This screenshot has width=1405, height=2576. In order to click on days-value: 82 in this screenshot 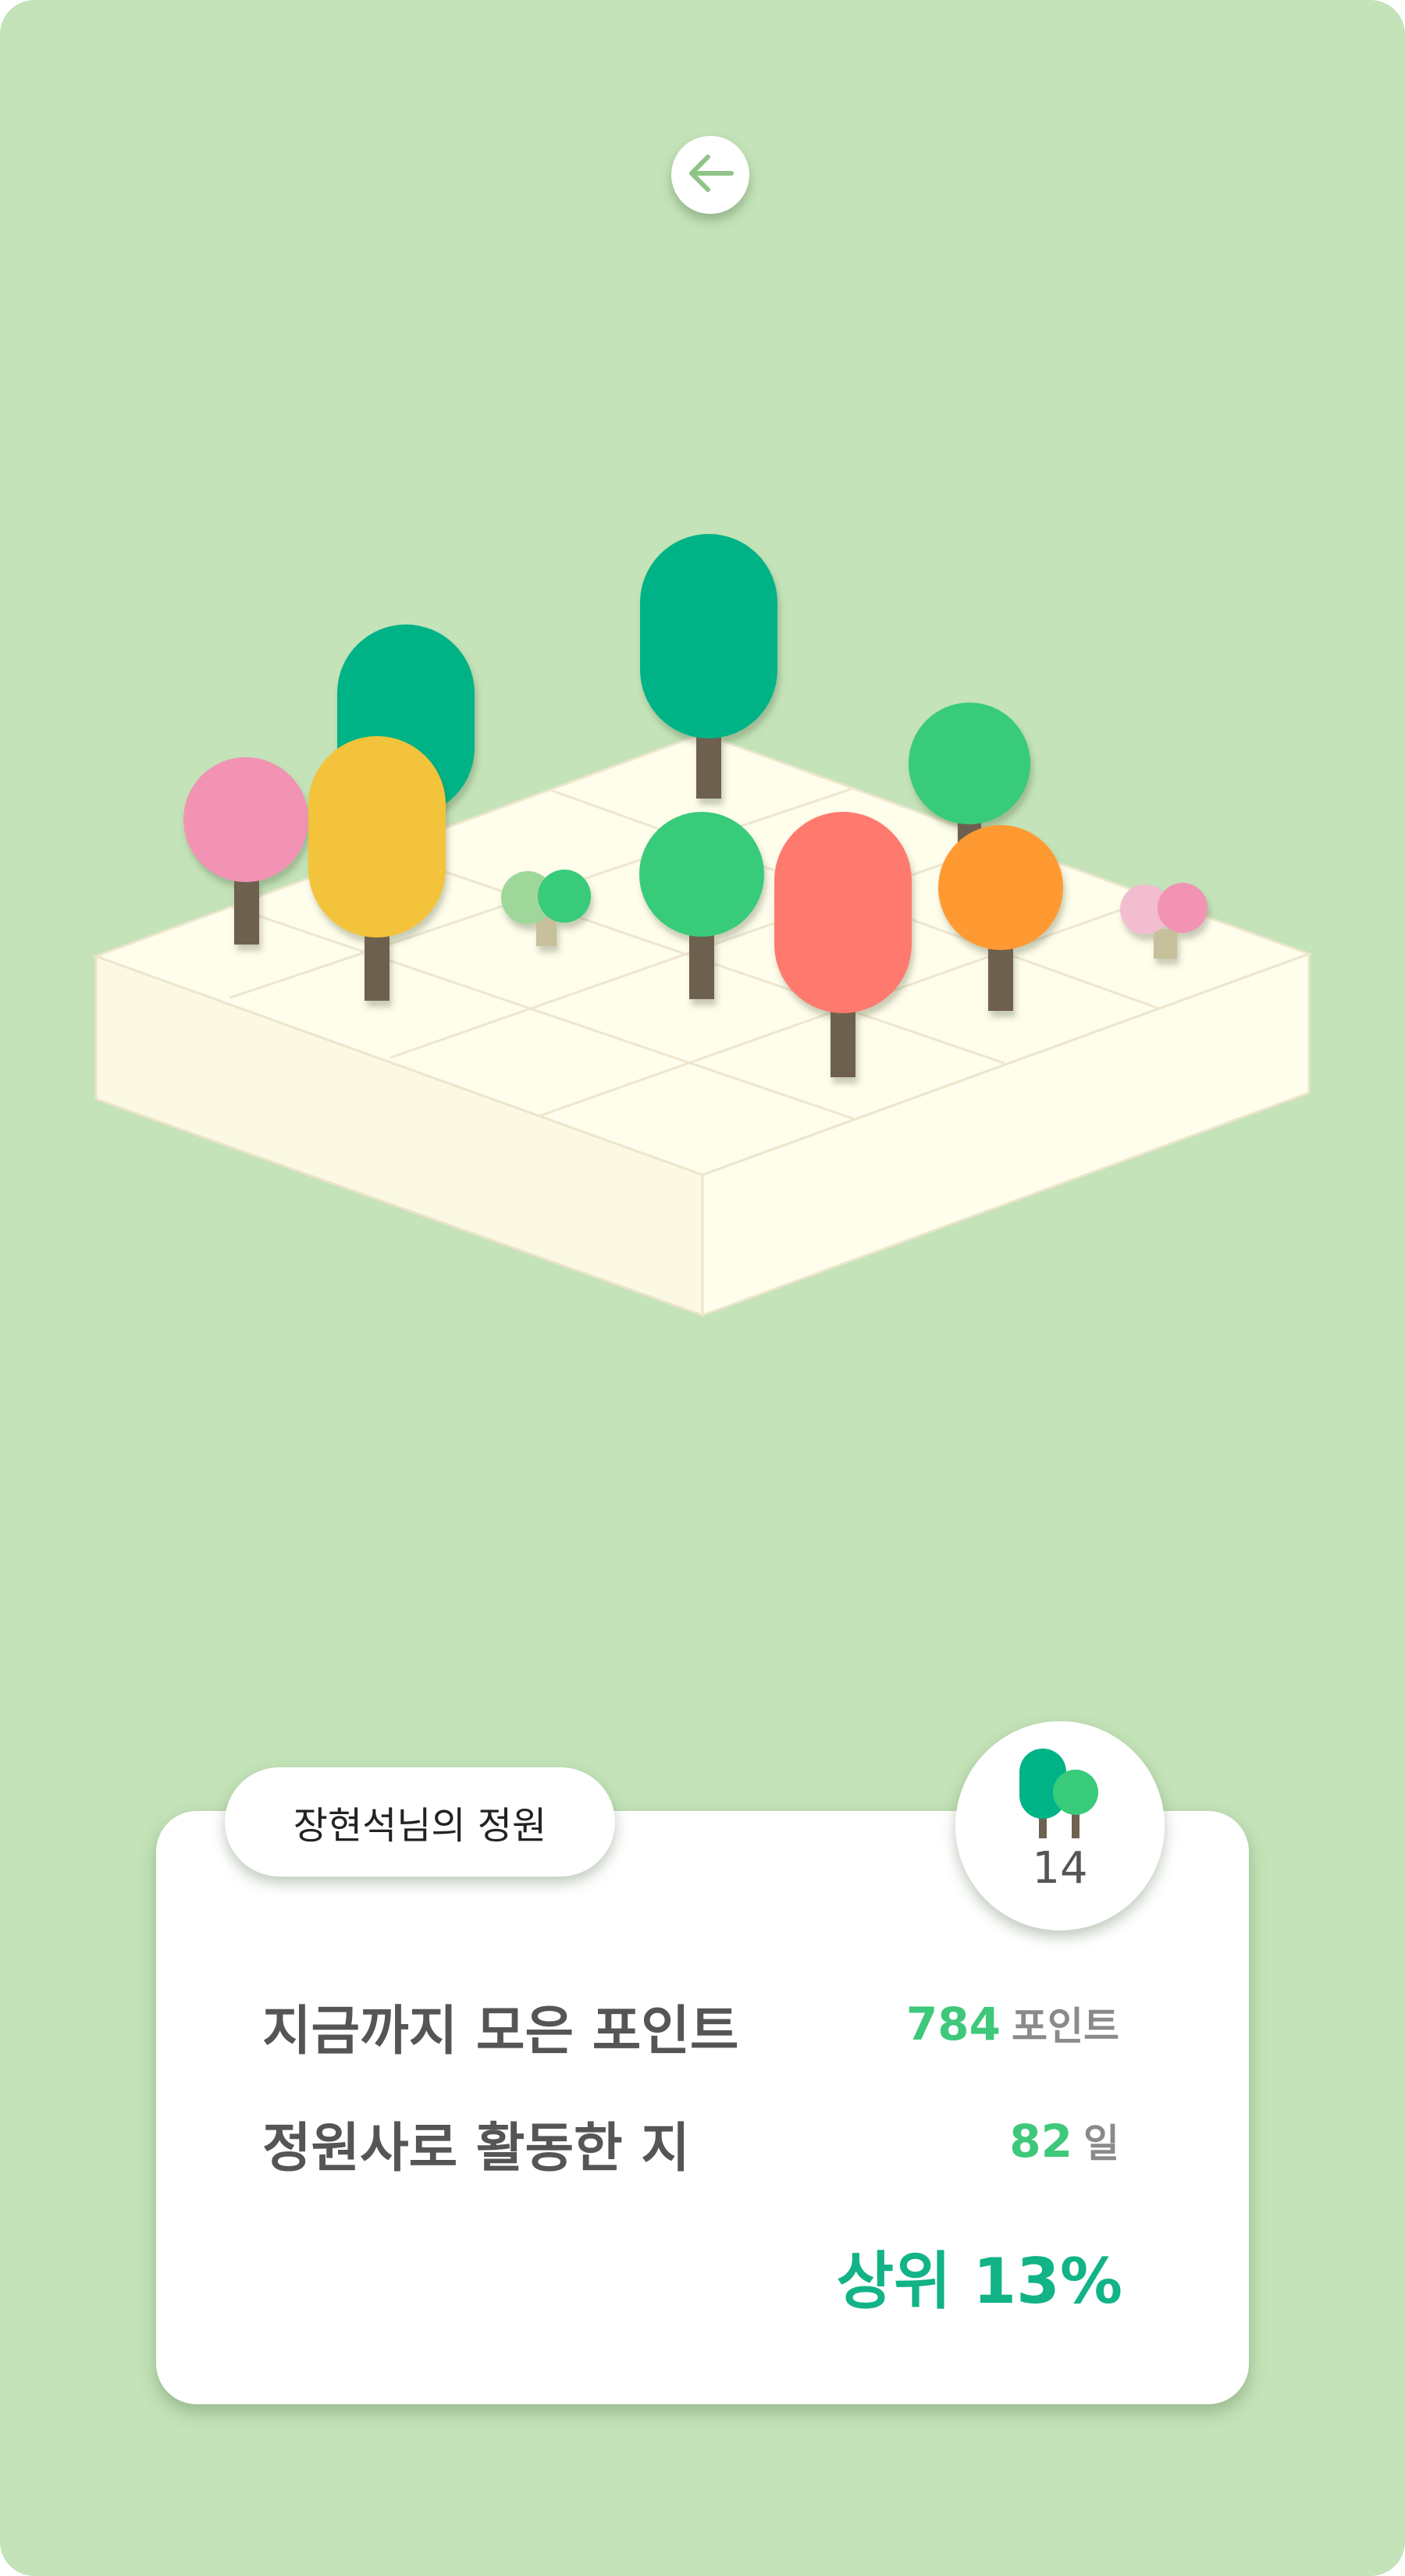, I will do `click(1040, 2141)`.